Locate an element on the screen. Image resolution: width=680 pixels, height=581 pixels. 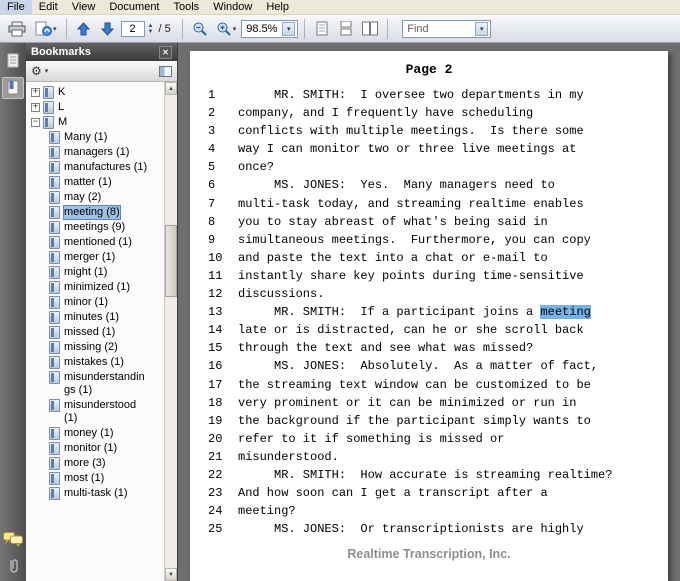
bookmark-item: misunderstood (1) is located at coordinates (96, 412).